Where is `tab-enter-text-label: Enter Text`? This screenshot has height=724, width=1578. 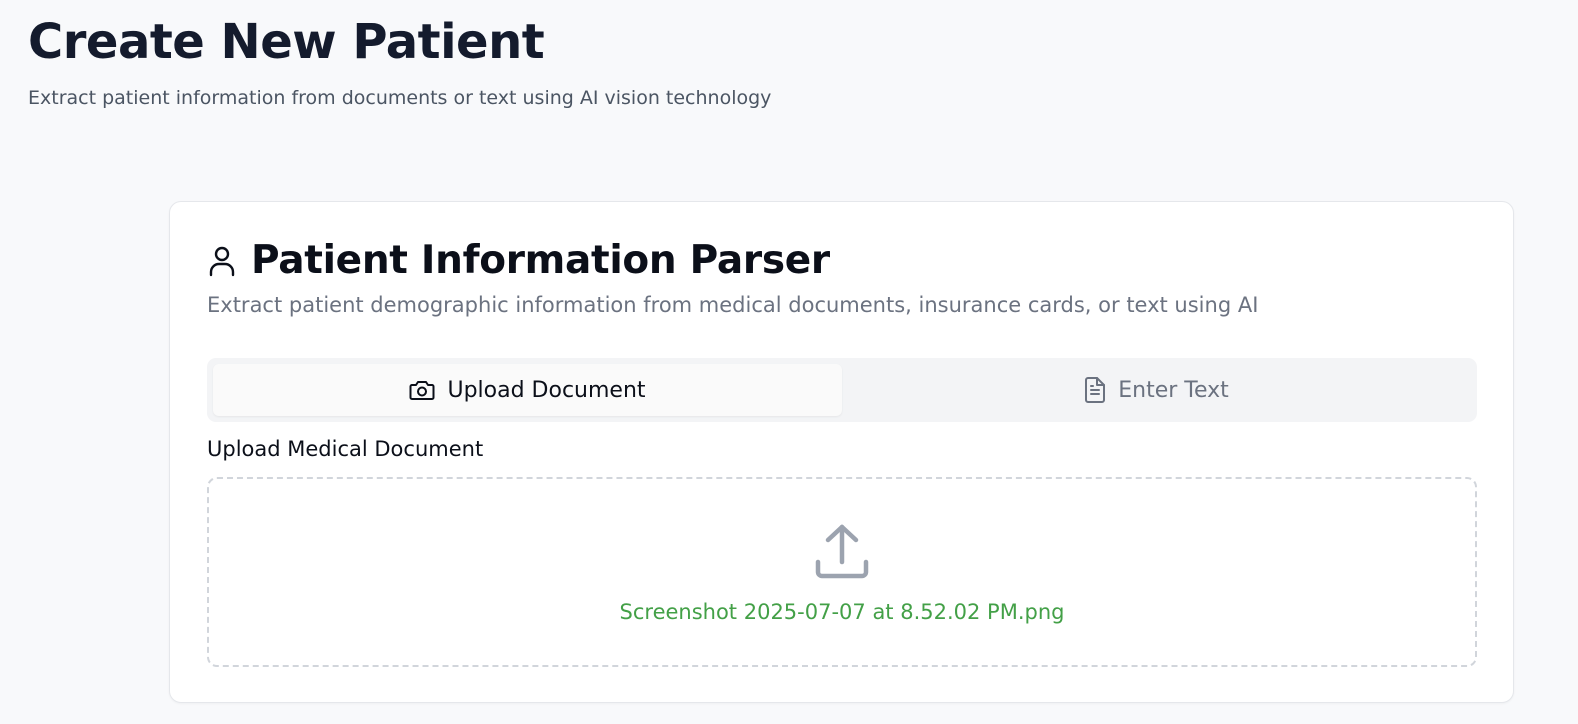 tab-enter-text-label: Enter Text is located at coordinates (1173, 390).